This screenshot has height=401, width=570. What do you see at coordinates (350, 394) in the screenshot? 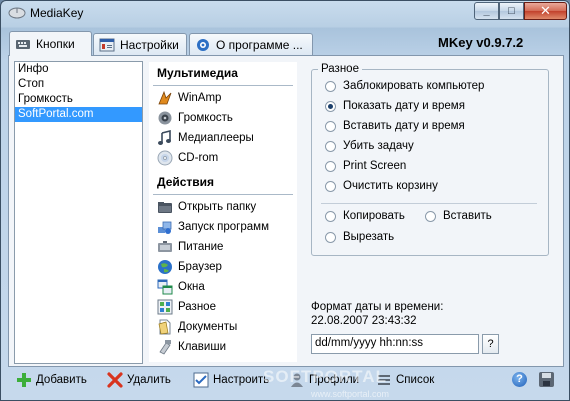
I see `watermark-url: www.softportal.com` at bounding box center [350, 394].